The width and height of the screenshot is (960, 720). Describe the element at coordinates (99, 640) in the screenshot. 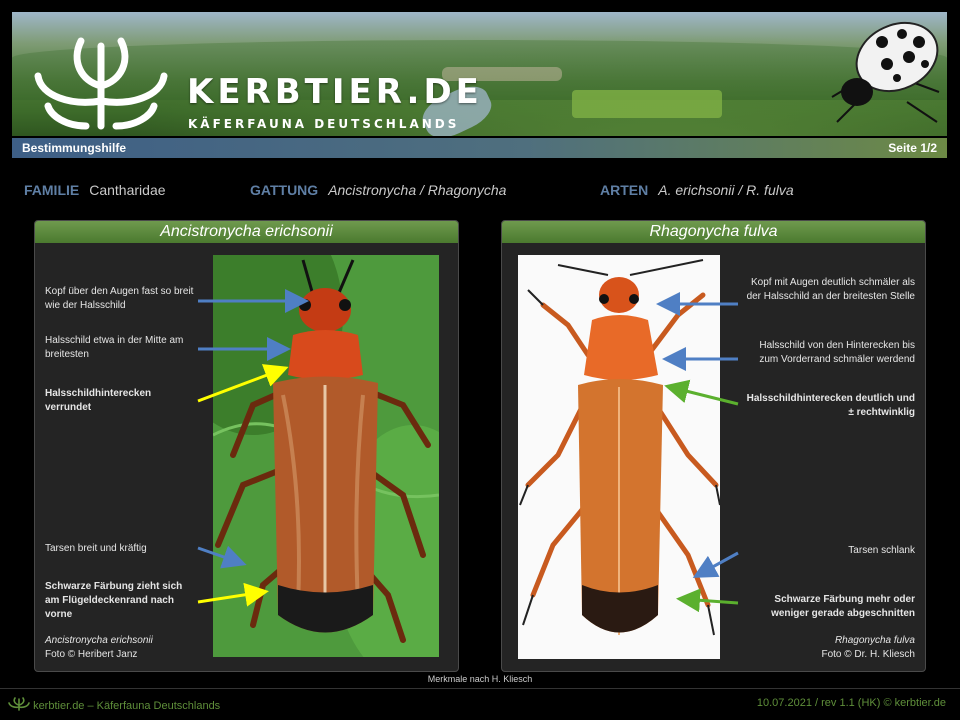

I see `caption-left-species: Ancistronycha erichsonii` at that location.